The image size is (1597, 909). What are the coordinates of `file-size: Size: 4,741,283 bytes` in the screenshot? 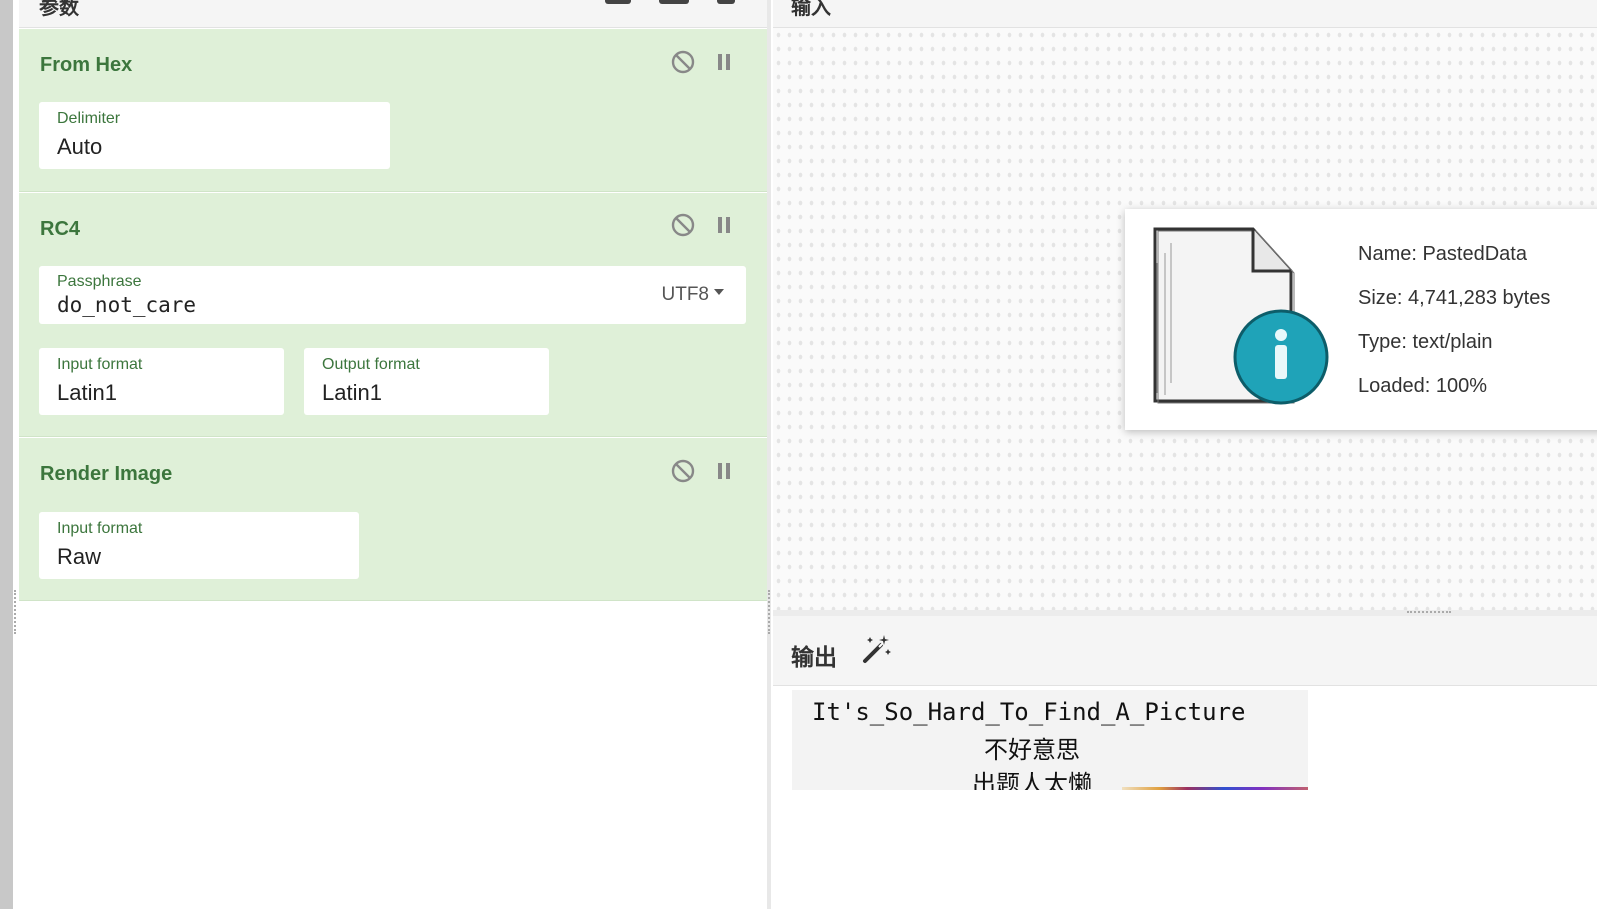 It's located at (1454, 298).